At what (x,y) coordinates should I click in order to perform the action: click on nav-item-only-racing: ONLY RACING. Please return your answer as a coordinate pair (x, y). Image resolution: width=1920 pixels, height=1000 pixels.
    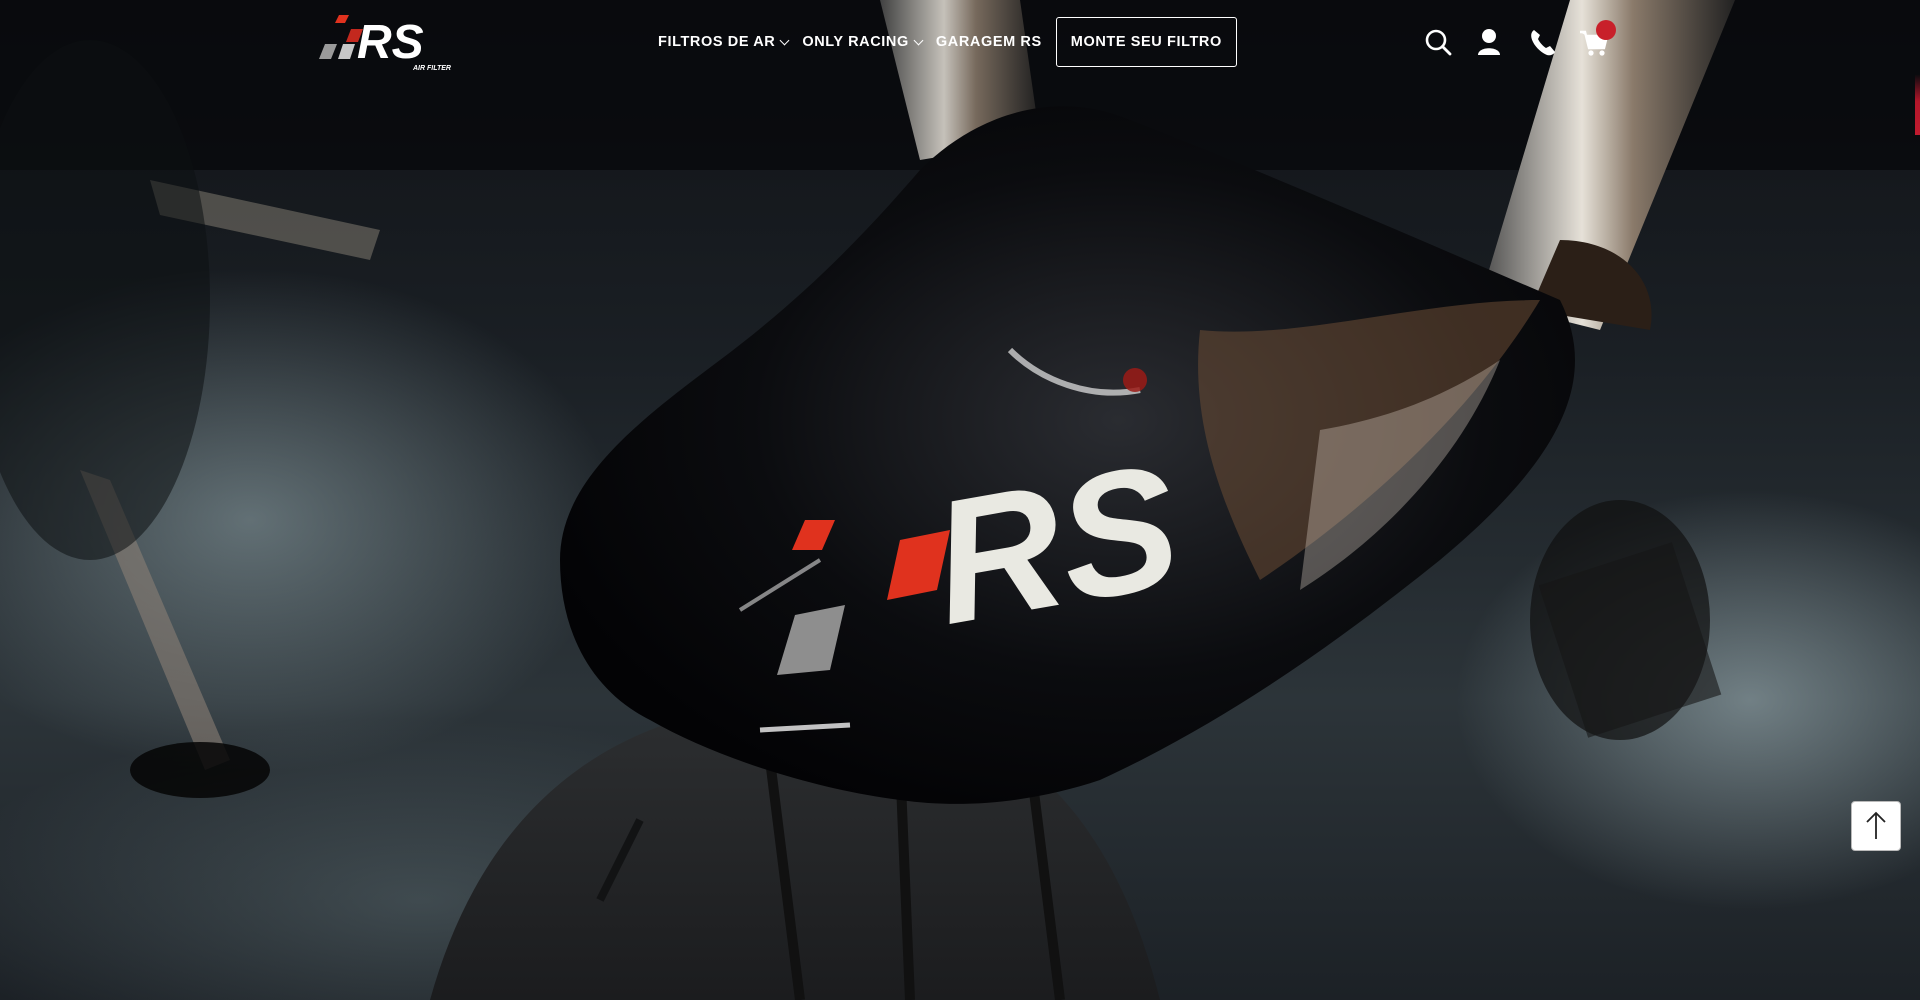
    Looking at the image, I should click on (863, 42).